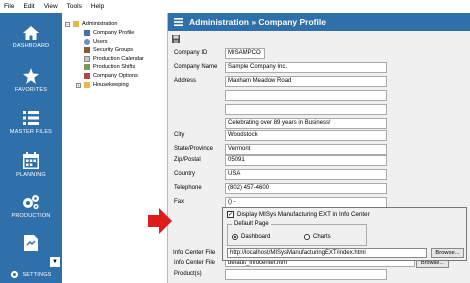 This screenshot has width=470, height=283. What do you see at coordinates (191, 53) in the screenshot?
I see `company-id-label: Company ID` at bounding box center [191, 53].